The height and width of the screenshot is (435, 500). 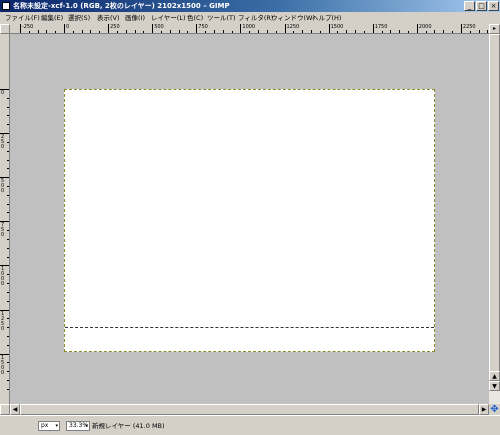 What do you see at coordinates (3, 93) in the screenshot?
I see `ruler-label: 0` at bounding box center [3, 93].